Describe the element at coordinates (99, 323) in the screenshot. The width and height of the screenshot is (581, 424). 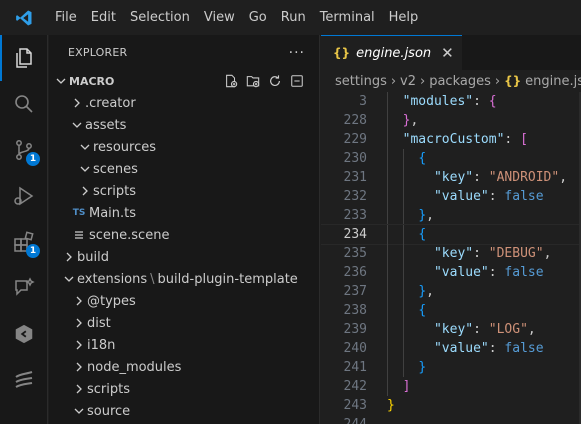
I see `tree-item-label: dist` at that location.